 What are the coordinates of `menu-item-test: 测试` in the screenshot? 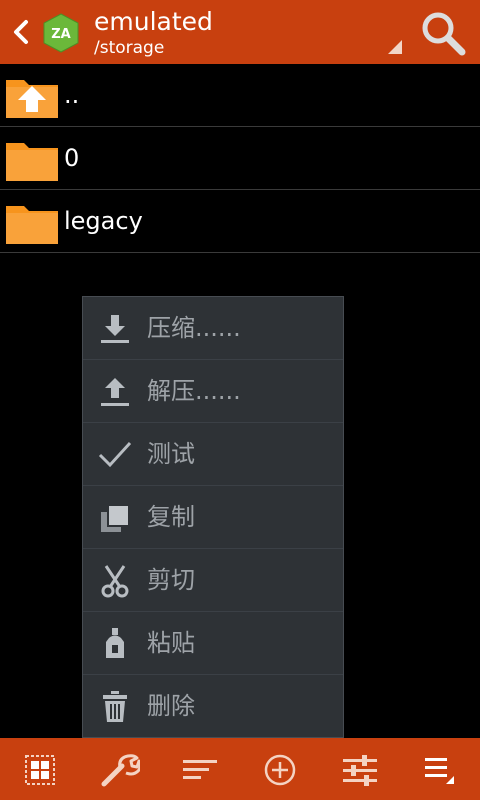 It's located at (213, 454).